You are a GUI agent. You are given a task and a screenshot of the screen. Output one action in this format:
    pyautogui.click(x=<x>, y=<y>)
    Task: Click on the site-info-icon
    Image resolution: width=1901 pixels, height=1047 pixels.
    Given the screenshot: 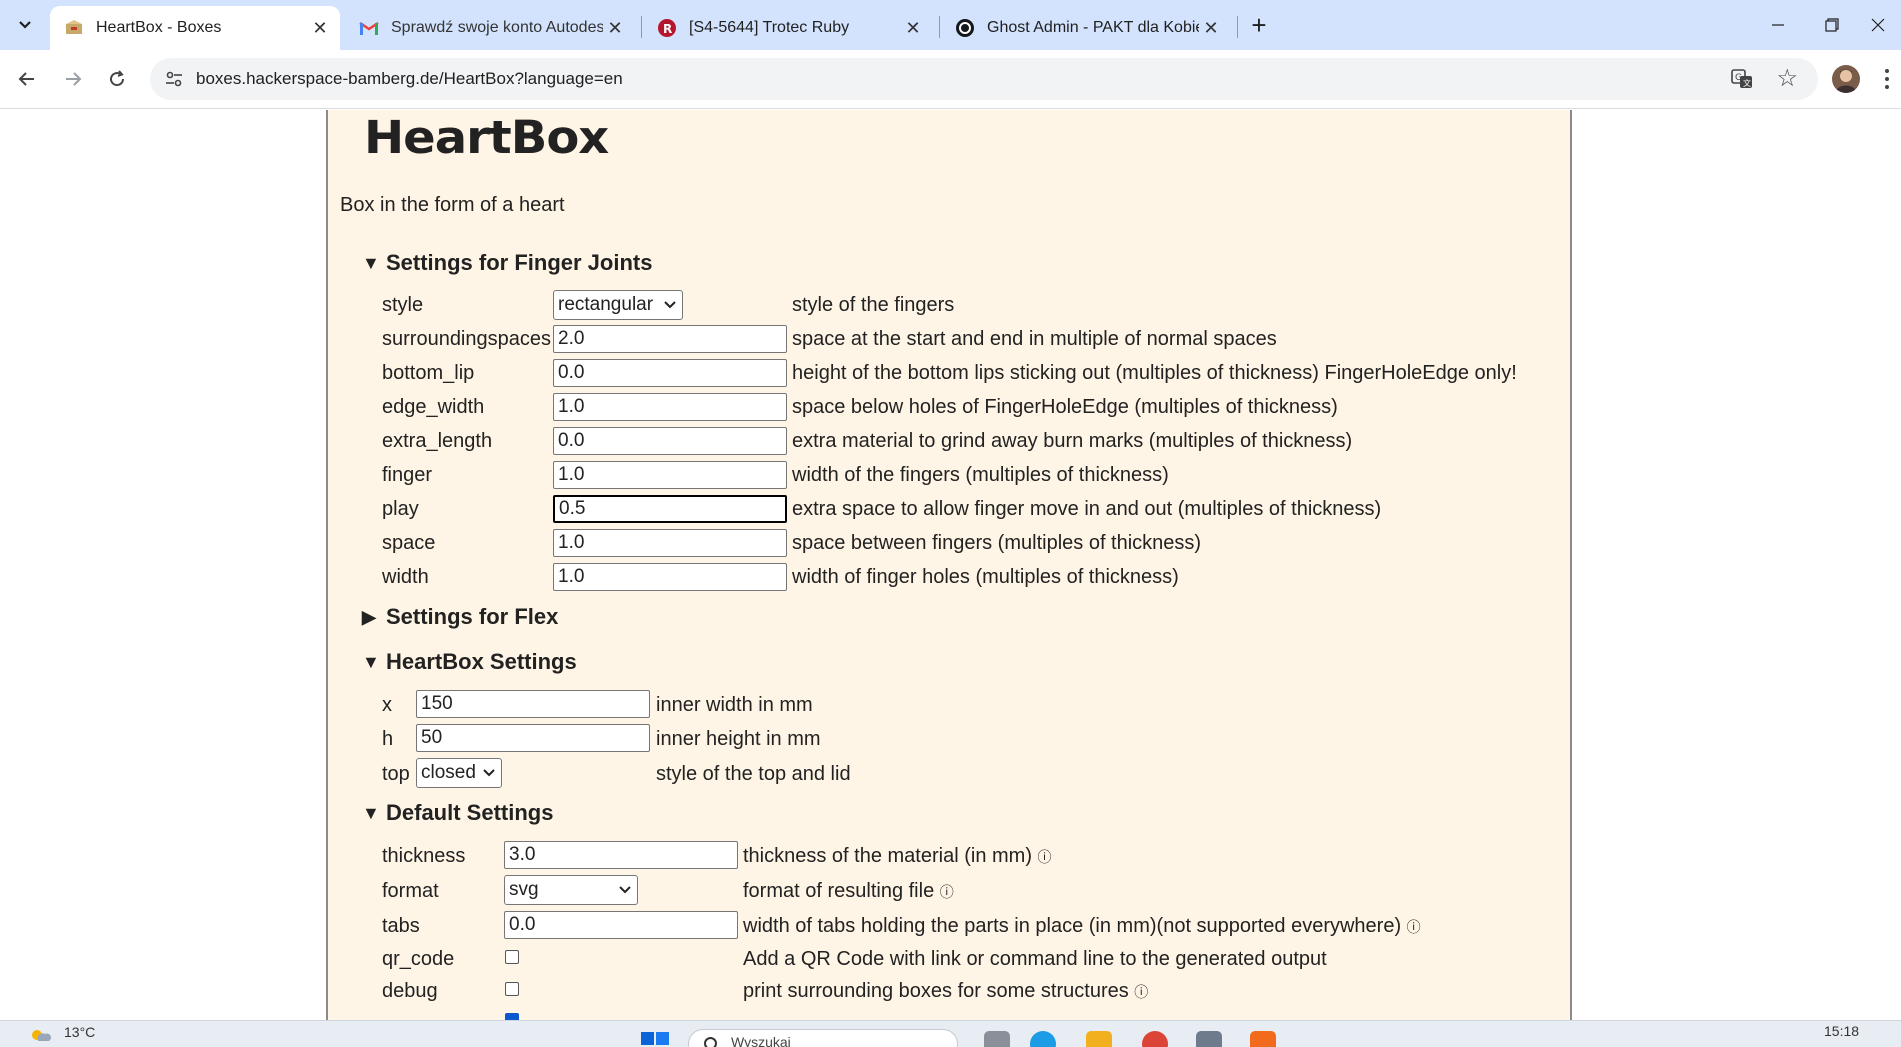 What is the action you would take?
    pyautogui.click(x=174, y=79)
    